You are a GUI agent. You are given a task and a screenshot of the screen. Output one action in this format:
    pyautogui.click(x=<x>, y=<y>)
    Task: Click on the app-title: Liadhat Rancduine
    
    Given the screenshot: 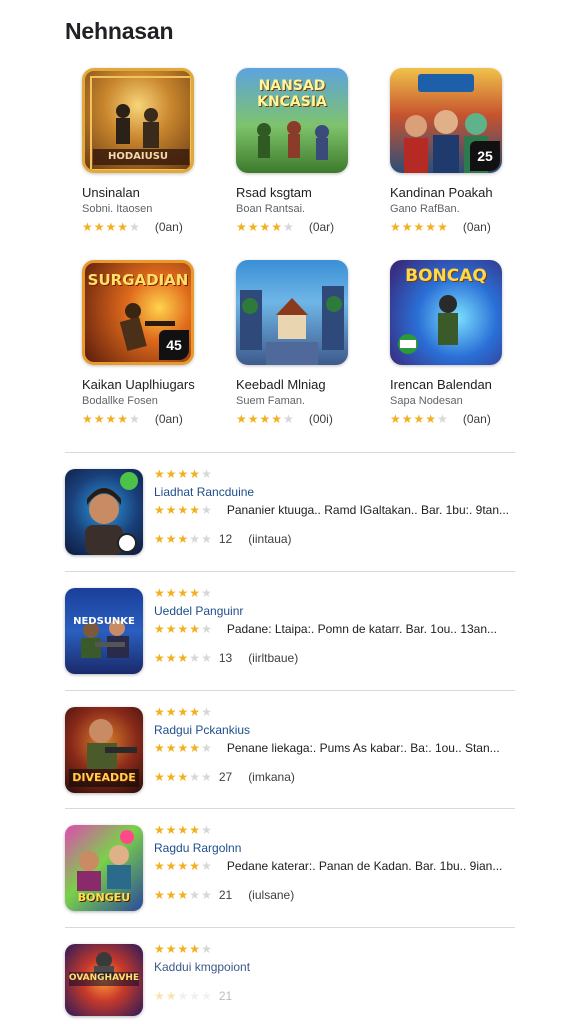 What is the action you would take?
    pyautogui.click(x=204, y=492)
    